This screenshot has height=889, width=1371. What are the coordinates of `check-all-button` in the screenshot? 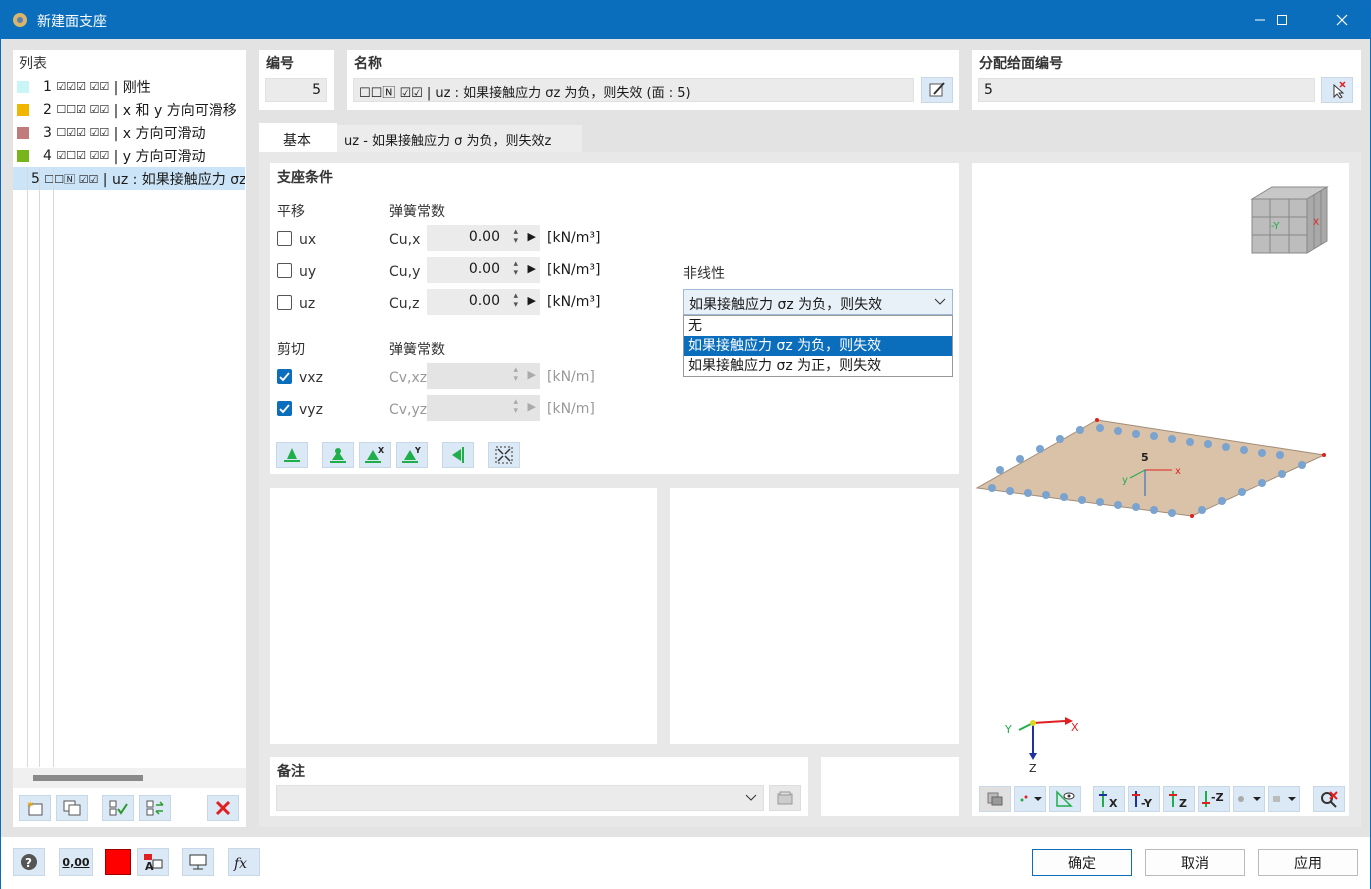 It's located at (118, 808).